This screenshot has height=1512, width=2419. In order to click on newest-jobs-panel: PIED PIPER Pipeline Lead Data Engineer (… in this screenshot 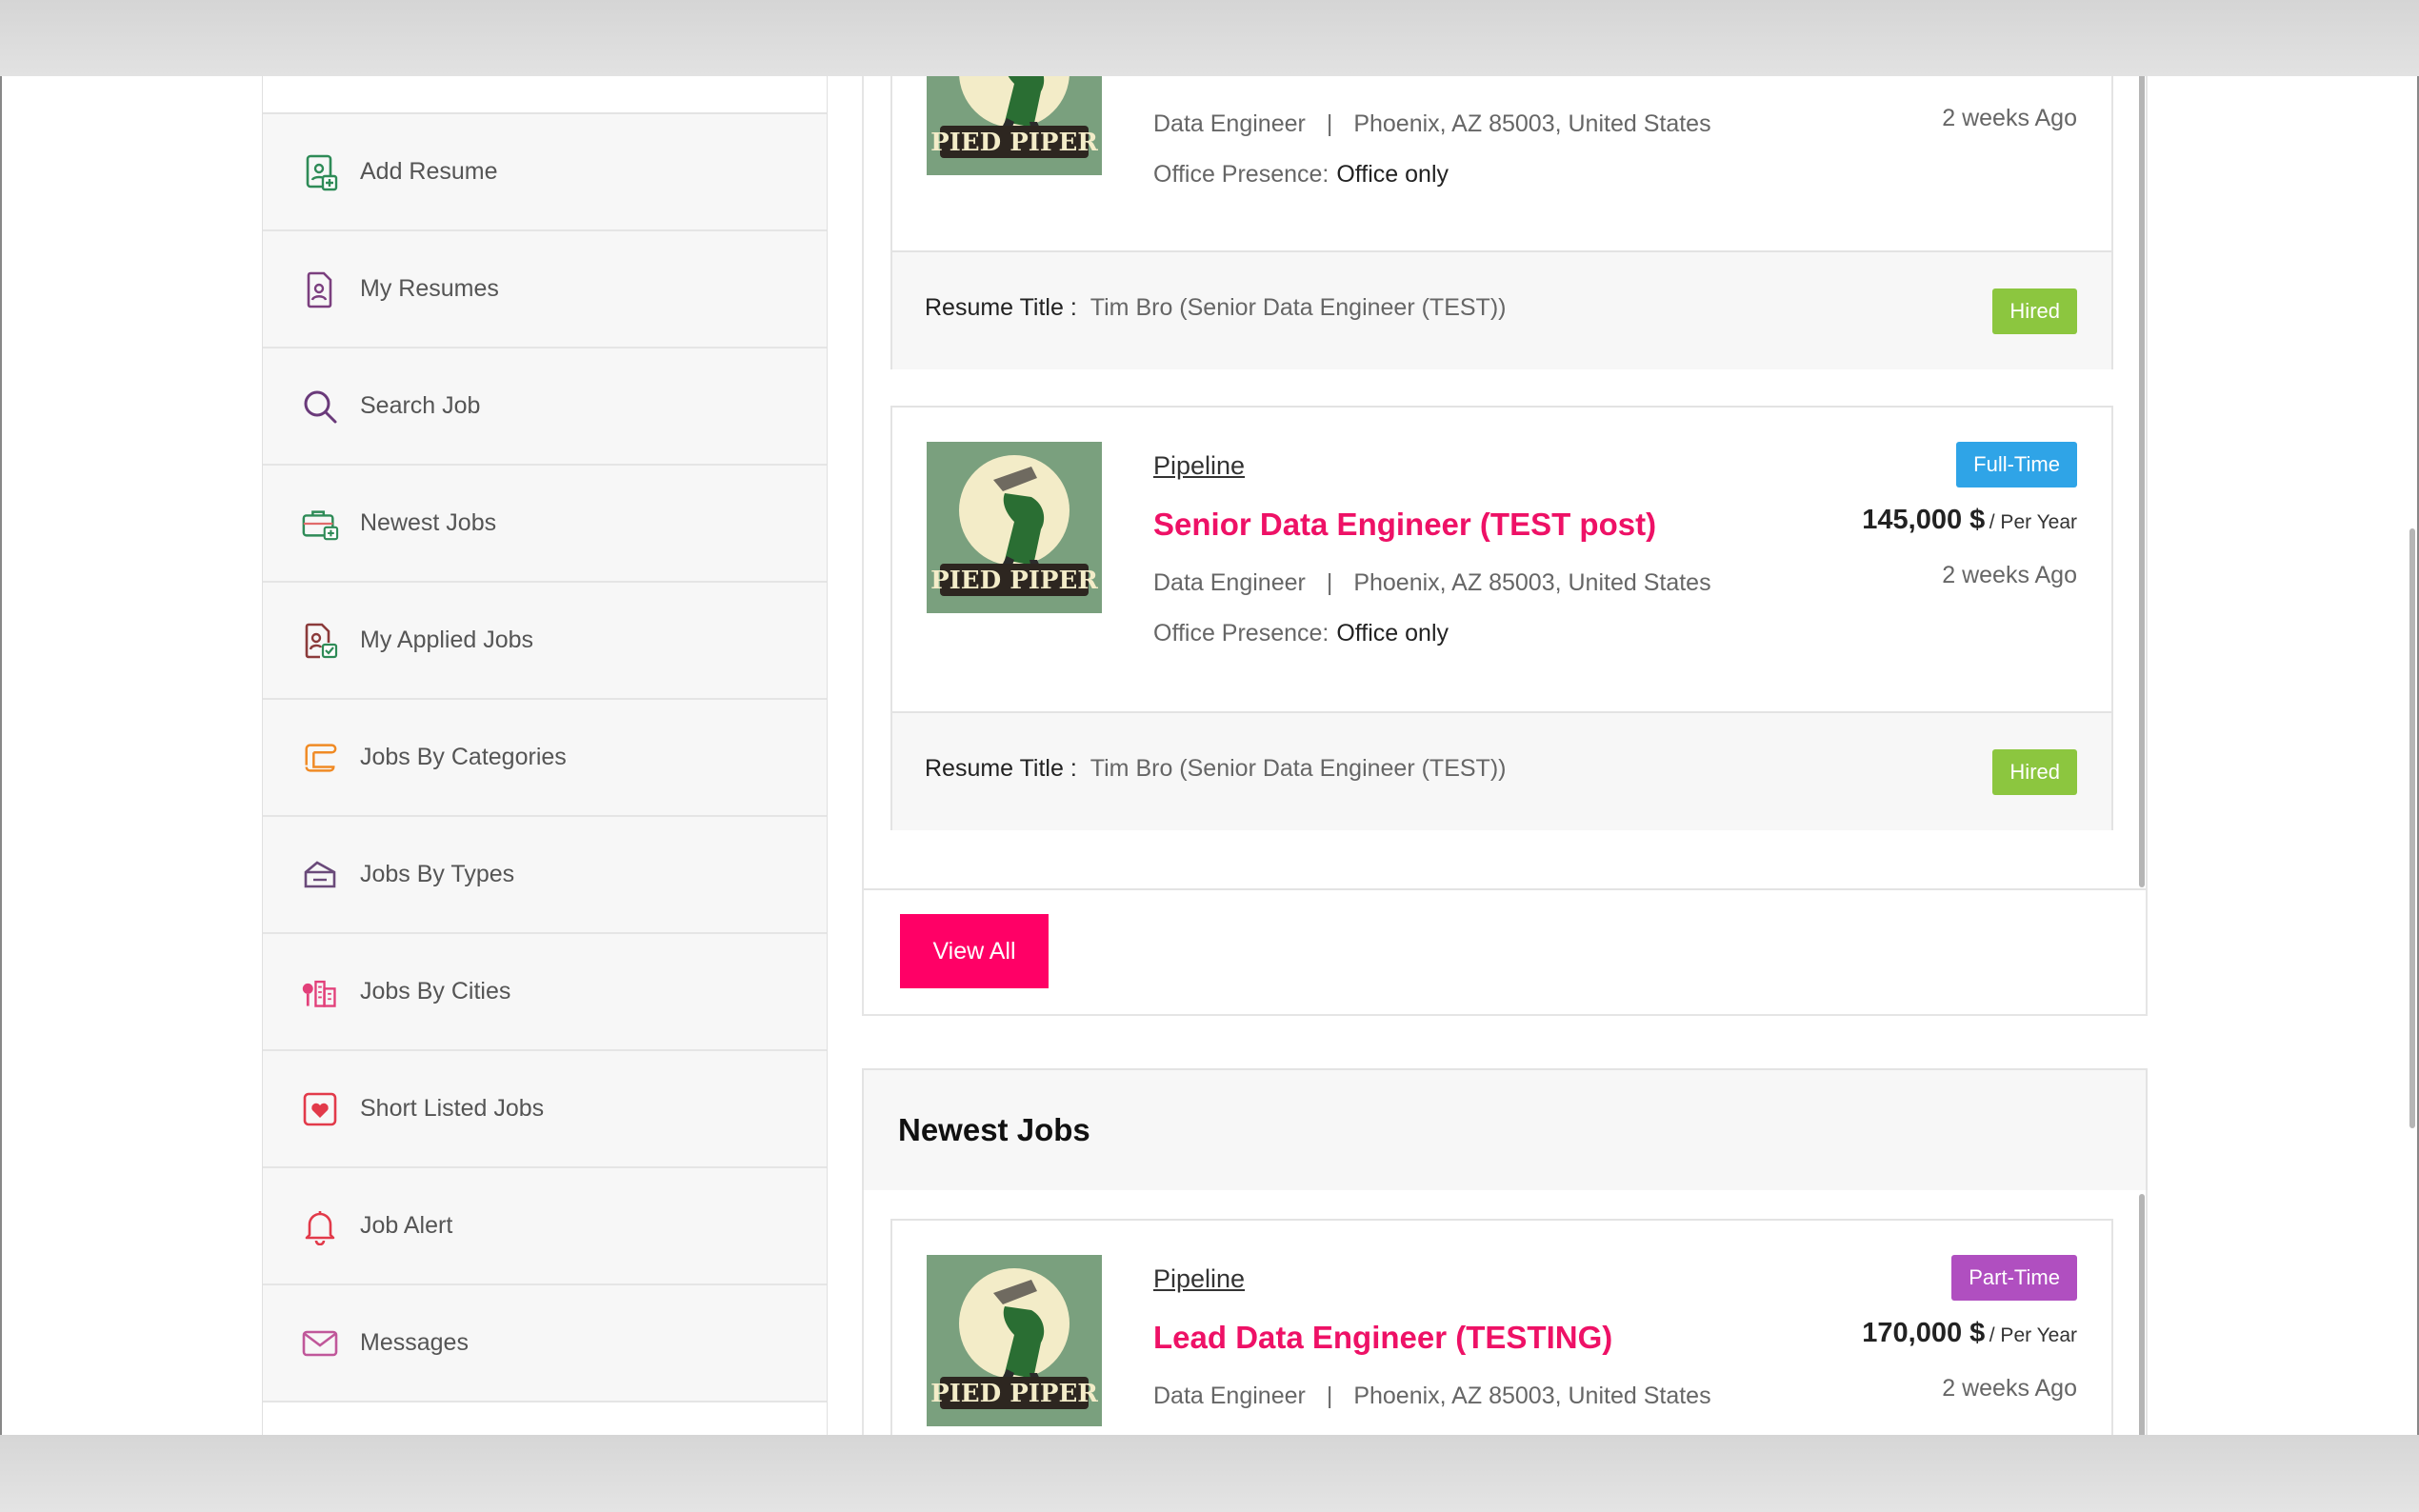, I will do `click(1505, 1312)`.